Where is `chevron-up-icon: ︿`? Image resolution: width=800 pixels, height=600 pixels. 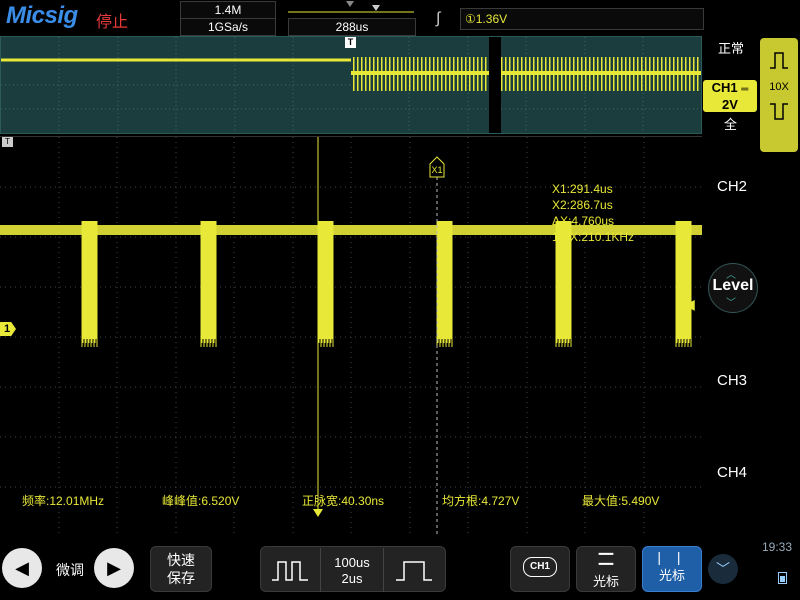
chevron-up-icon: ︿ is located at coordinates (731, 273).